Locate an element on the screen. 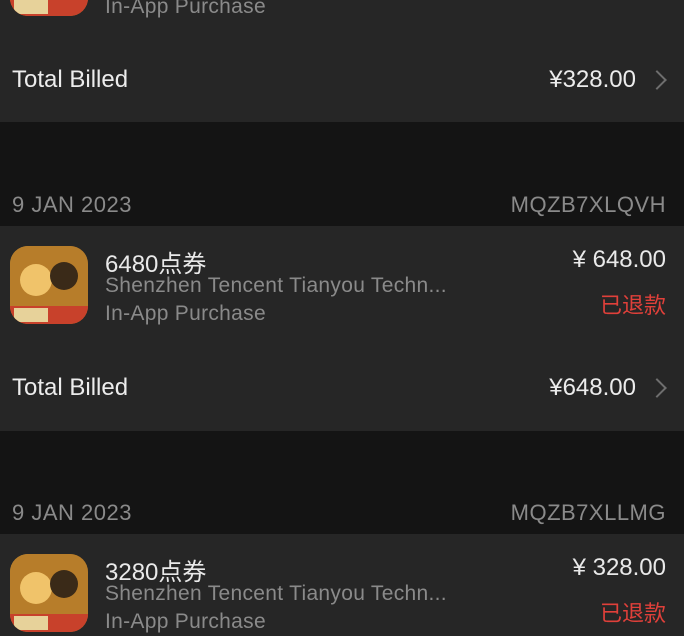  item-price: ¥ 328.00 is located at coordinates (619, 567).